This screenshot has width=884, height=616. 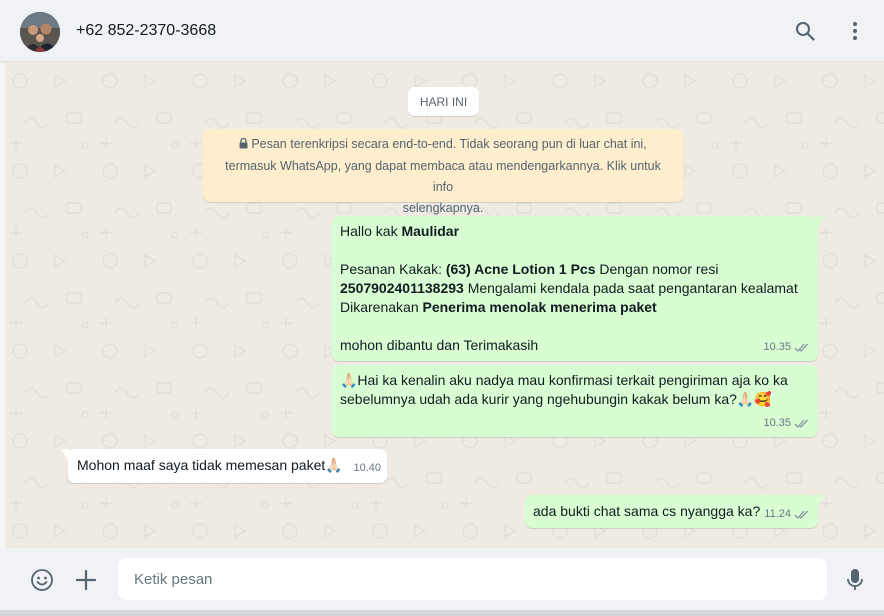 I want to click on message-text: Hallo kak, so click(x=371, y=231).